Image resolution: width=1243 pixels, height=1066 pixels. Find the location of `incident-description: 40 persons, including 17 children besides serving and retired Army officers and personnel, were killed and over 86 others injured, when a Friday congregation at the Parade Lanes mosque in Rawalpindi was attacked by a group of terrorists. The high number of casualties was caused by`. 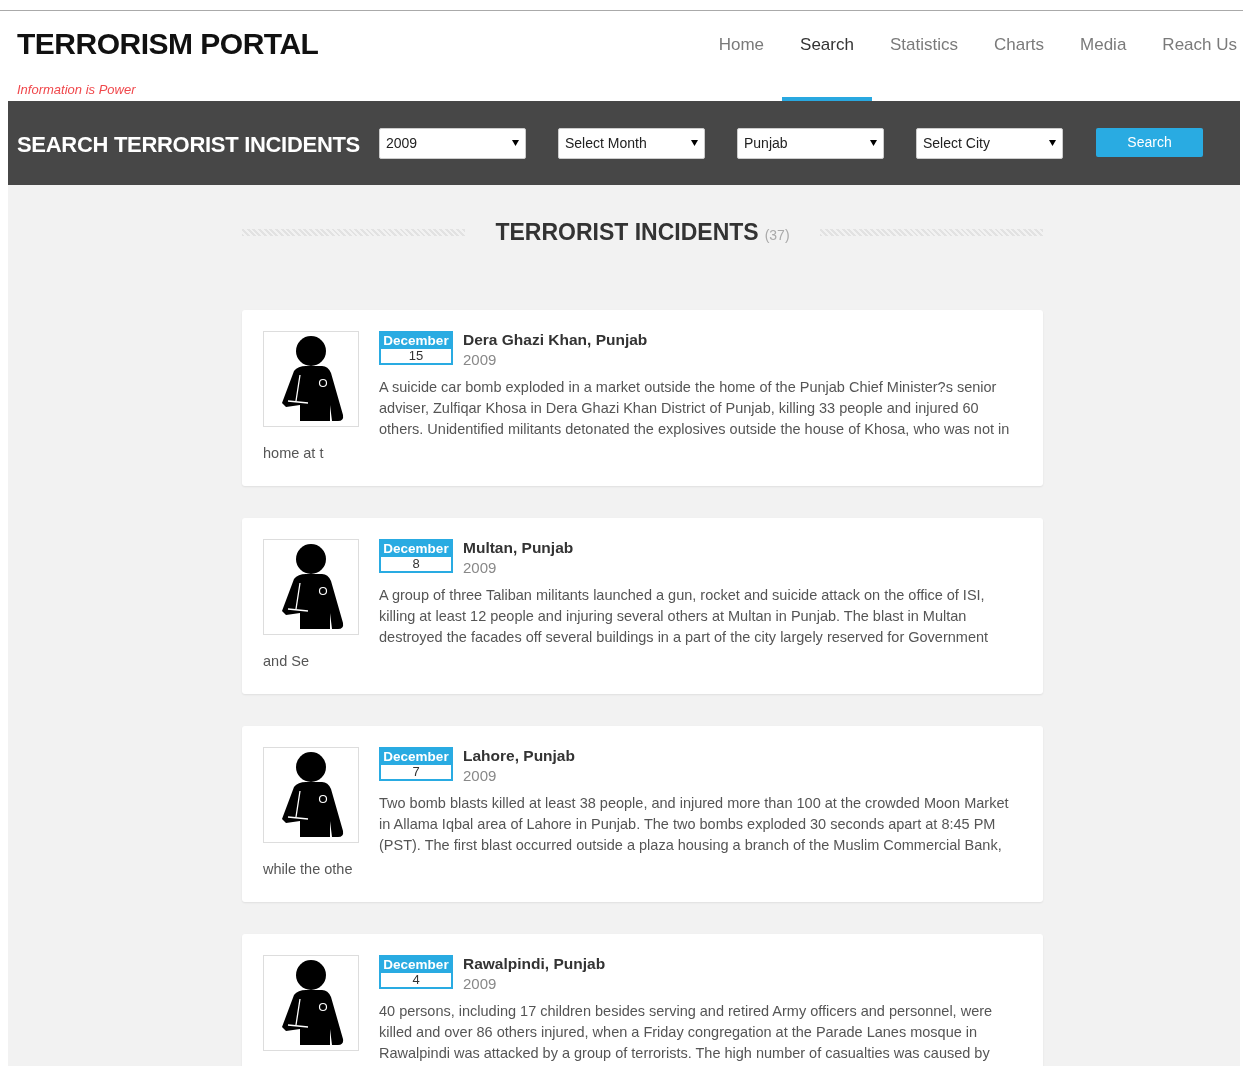

incident-description: 40 persons, including 17 children besides serving and retired Army officers and personnel, were killed and over 86 others injured, when a Friday congregation at the Parade Lanes mosque in Rawalpindi was attacked by a group of terrorists. The high number of casualties was caused by is located at coordinates (686, 1032).